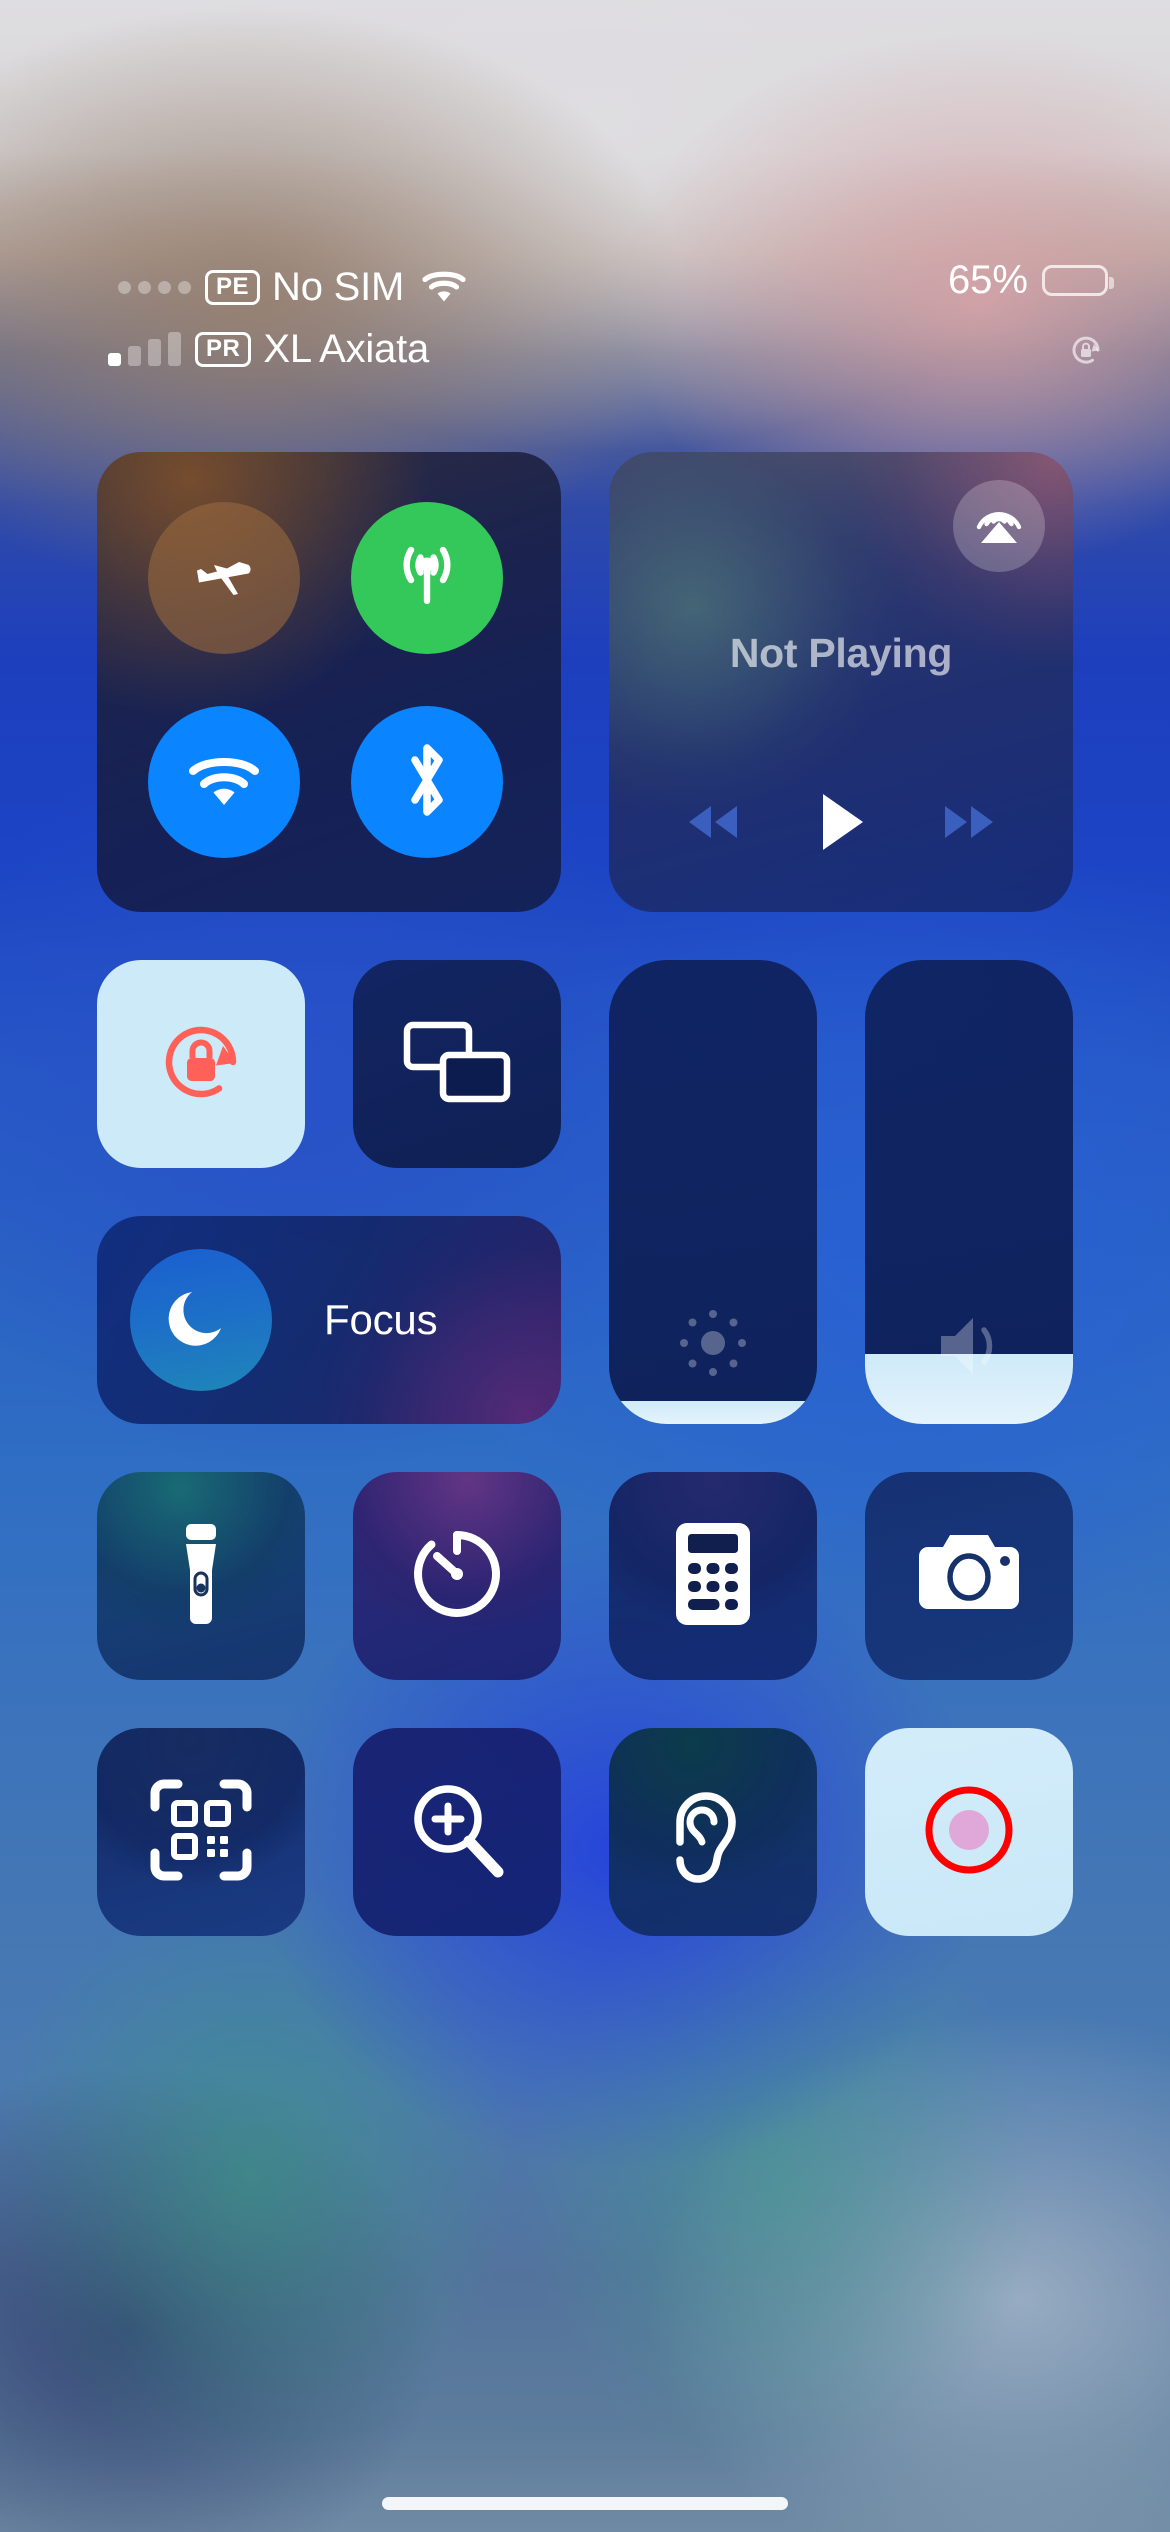 This screenshot has width=1170, height=2532. I want to click on forward-button, so click(969, 824).